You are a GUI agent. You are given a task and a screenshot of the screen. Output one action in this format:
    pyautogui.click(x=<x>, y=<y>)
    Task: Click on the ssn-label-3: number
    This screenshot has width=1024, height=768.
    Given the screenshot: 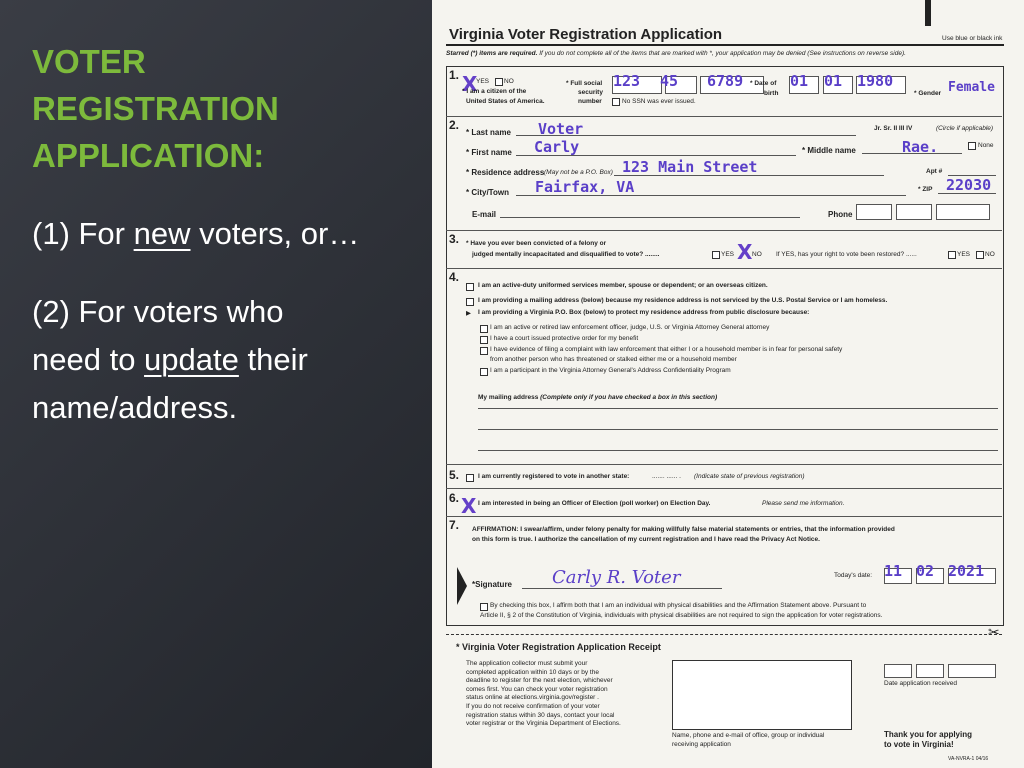 What is the action you would take?
    pyautogui.click(x=590, y=101)
    